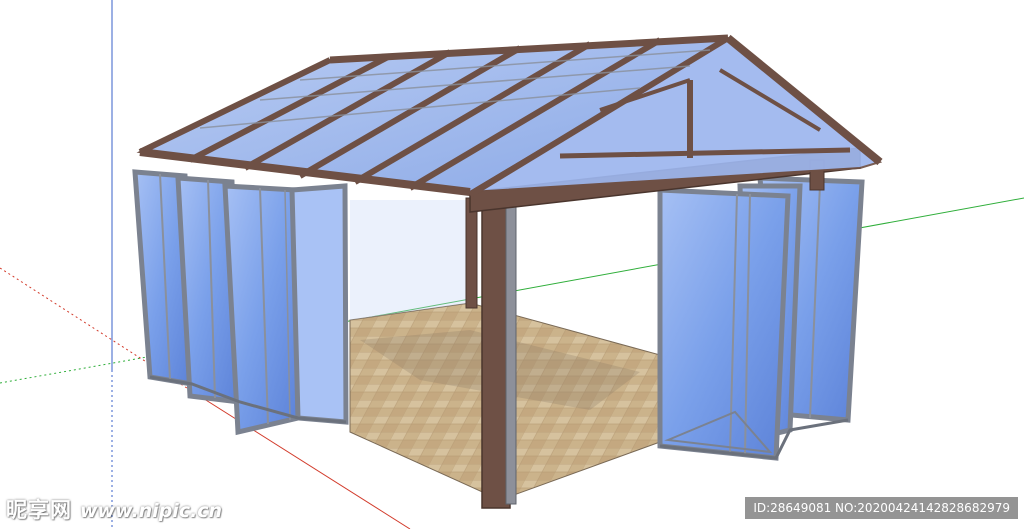 This screenshot has width=1024, height=529. I want to click on rear-glass, so click(410, 260).